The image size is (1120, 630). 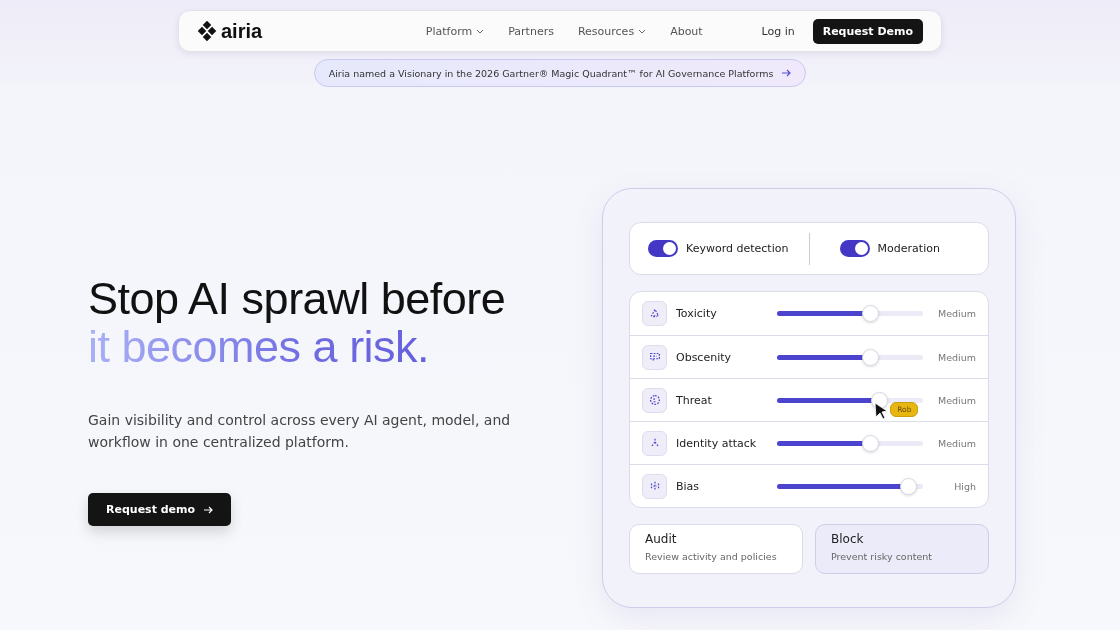 I want to click on network-icon, so click(x=654, y=443).